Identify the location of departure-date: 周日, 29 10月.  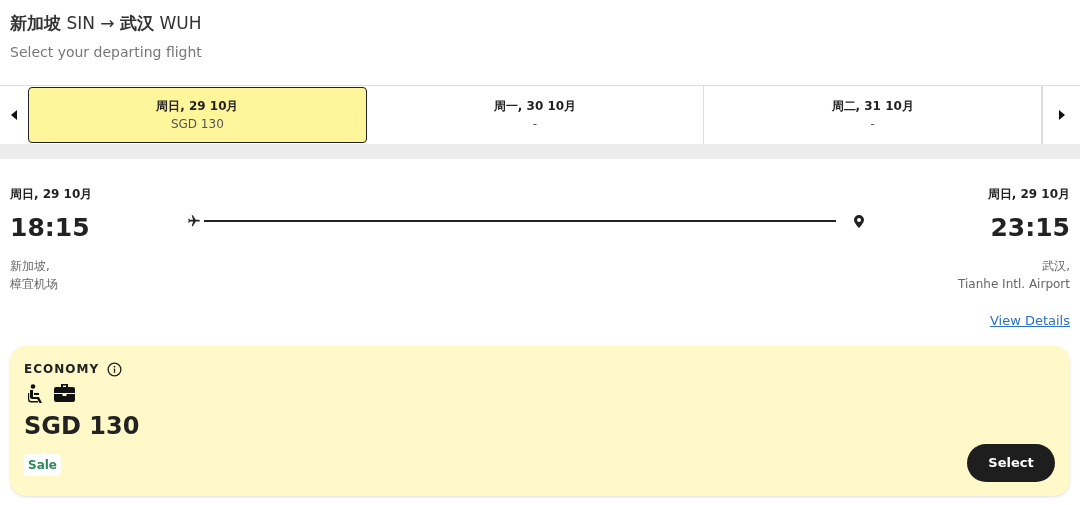
(51, 194).